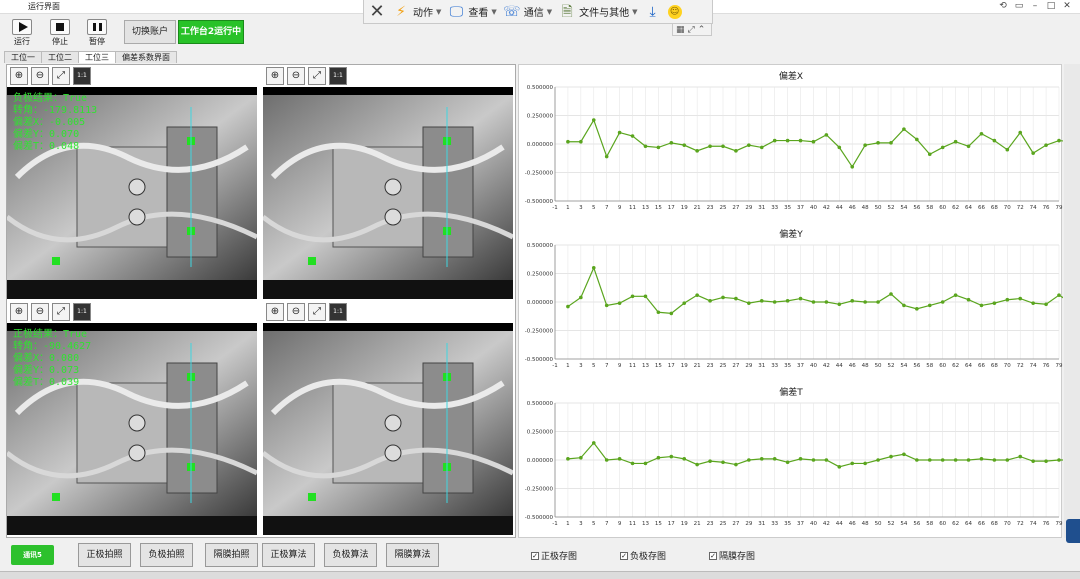 The height and width of the screenshot is (579, 1080). I want to click on separator-save-checkbox: ✓ 隔膜存图, so click(732, 555).